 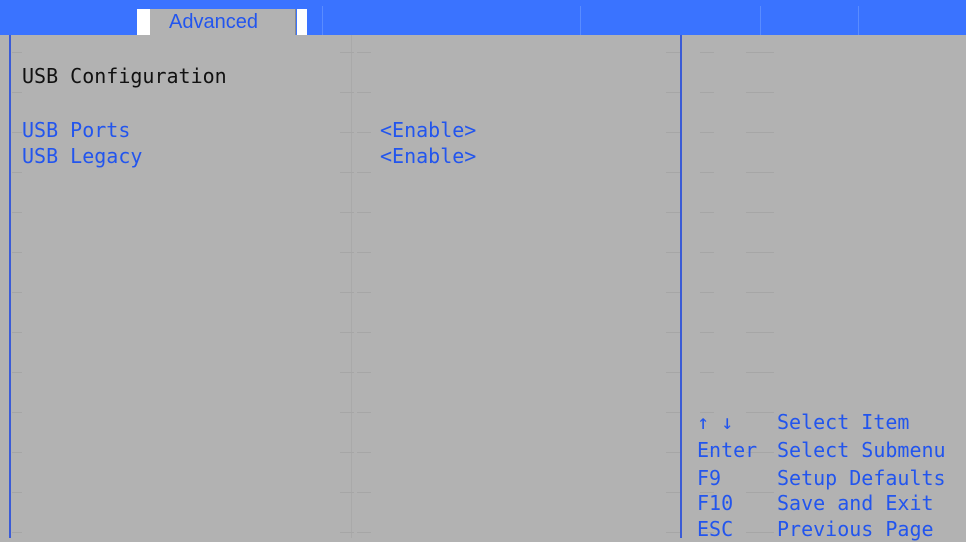 I want to click on setting-value-usb-legacy: <Enable>, so click(x=428, y=156).